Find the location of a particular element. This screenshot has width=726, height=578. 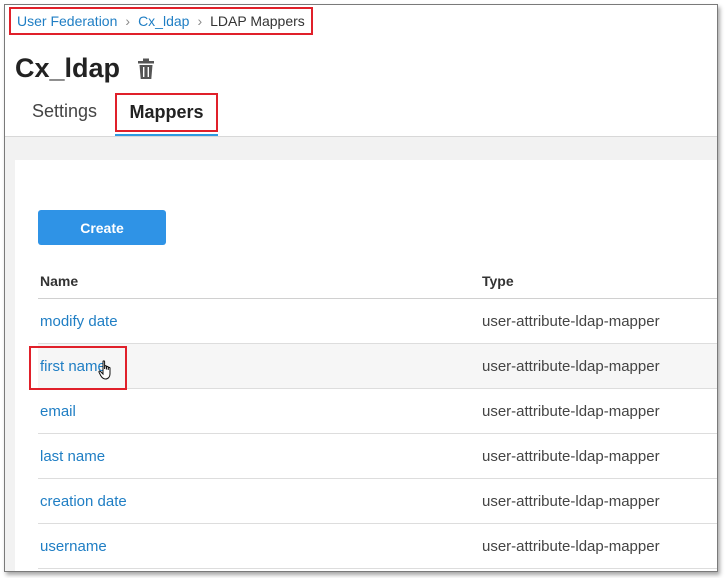

mapper-link-email: email is located at coordinates (58, 411).